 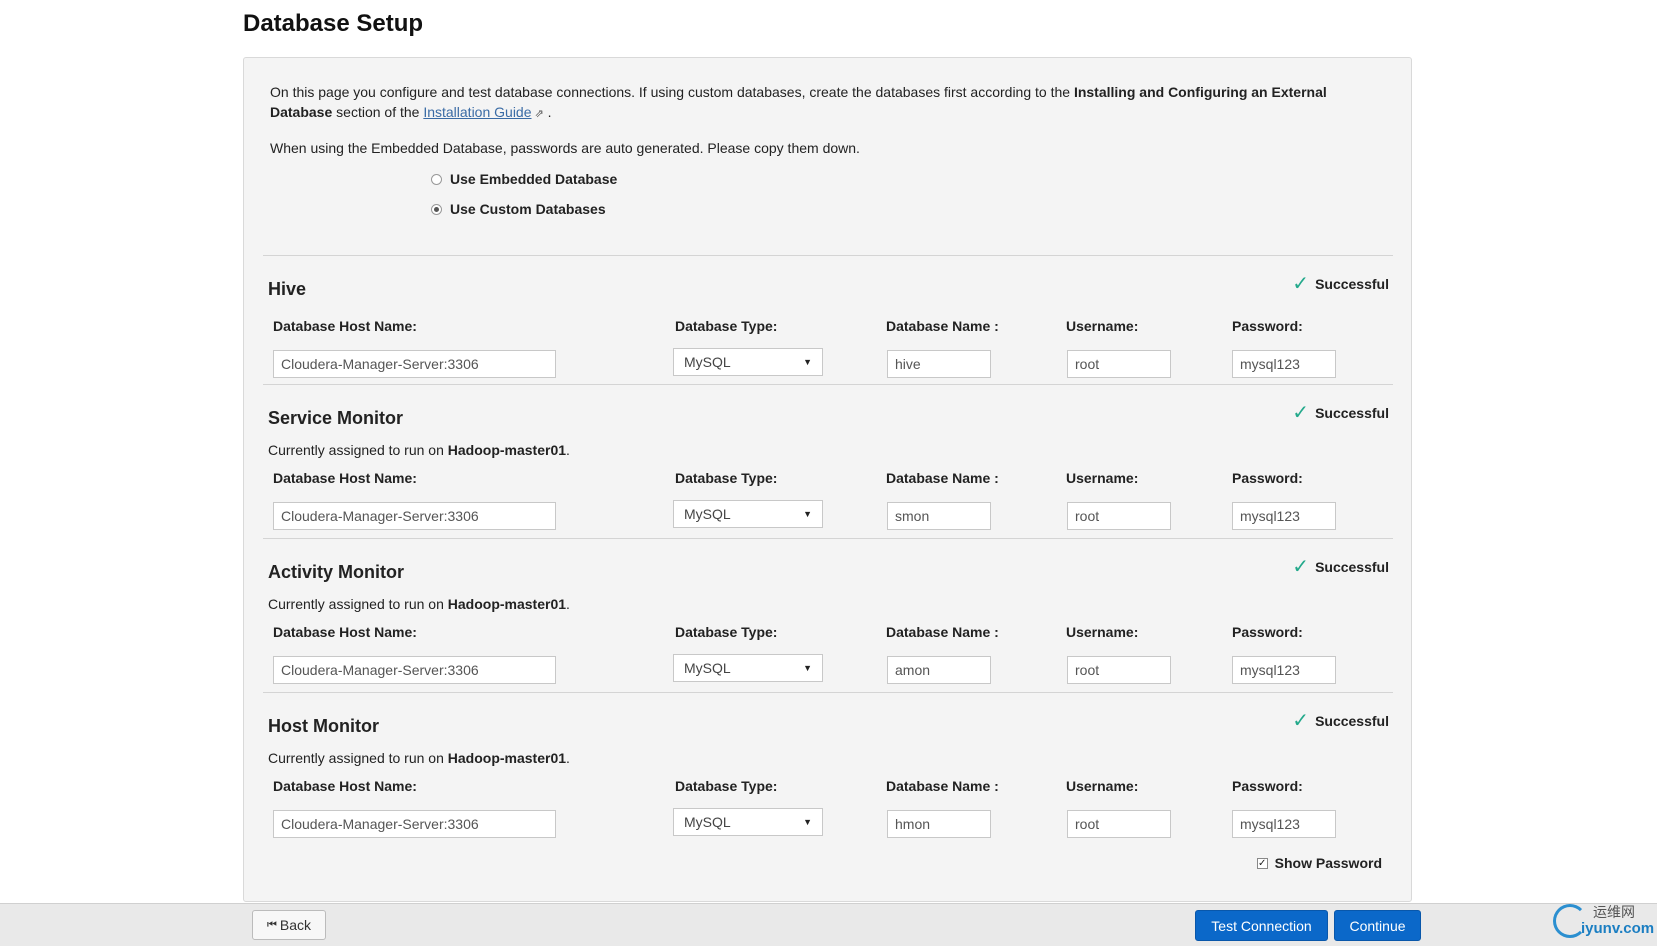 I want to click on watermark-logo: 运维网 iyunv.com, so click(x=1603, y=922).